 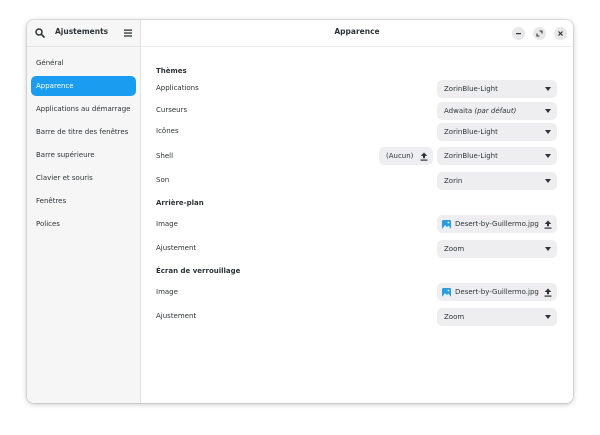 I want to click on row-label-applications: Applications, so click(x=177, y=88).